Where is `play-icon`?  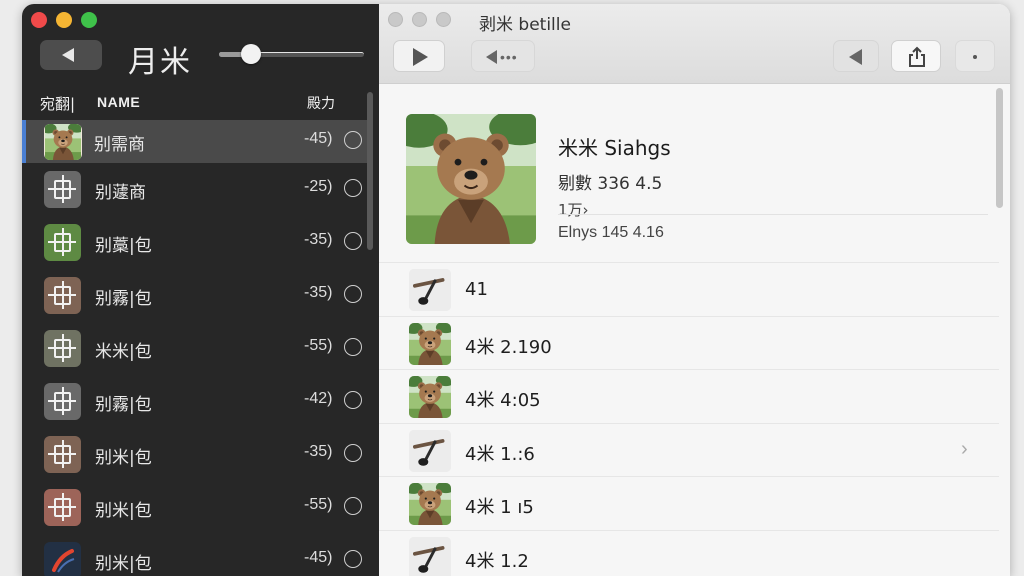 play-icon is located at coordinates (420, 57).